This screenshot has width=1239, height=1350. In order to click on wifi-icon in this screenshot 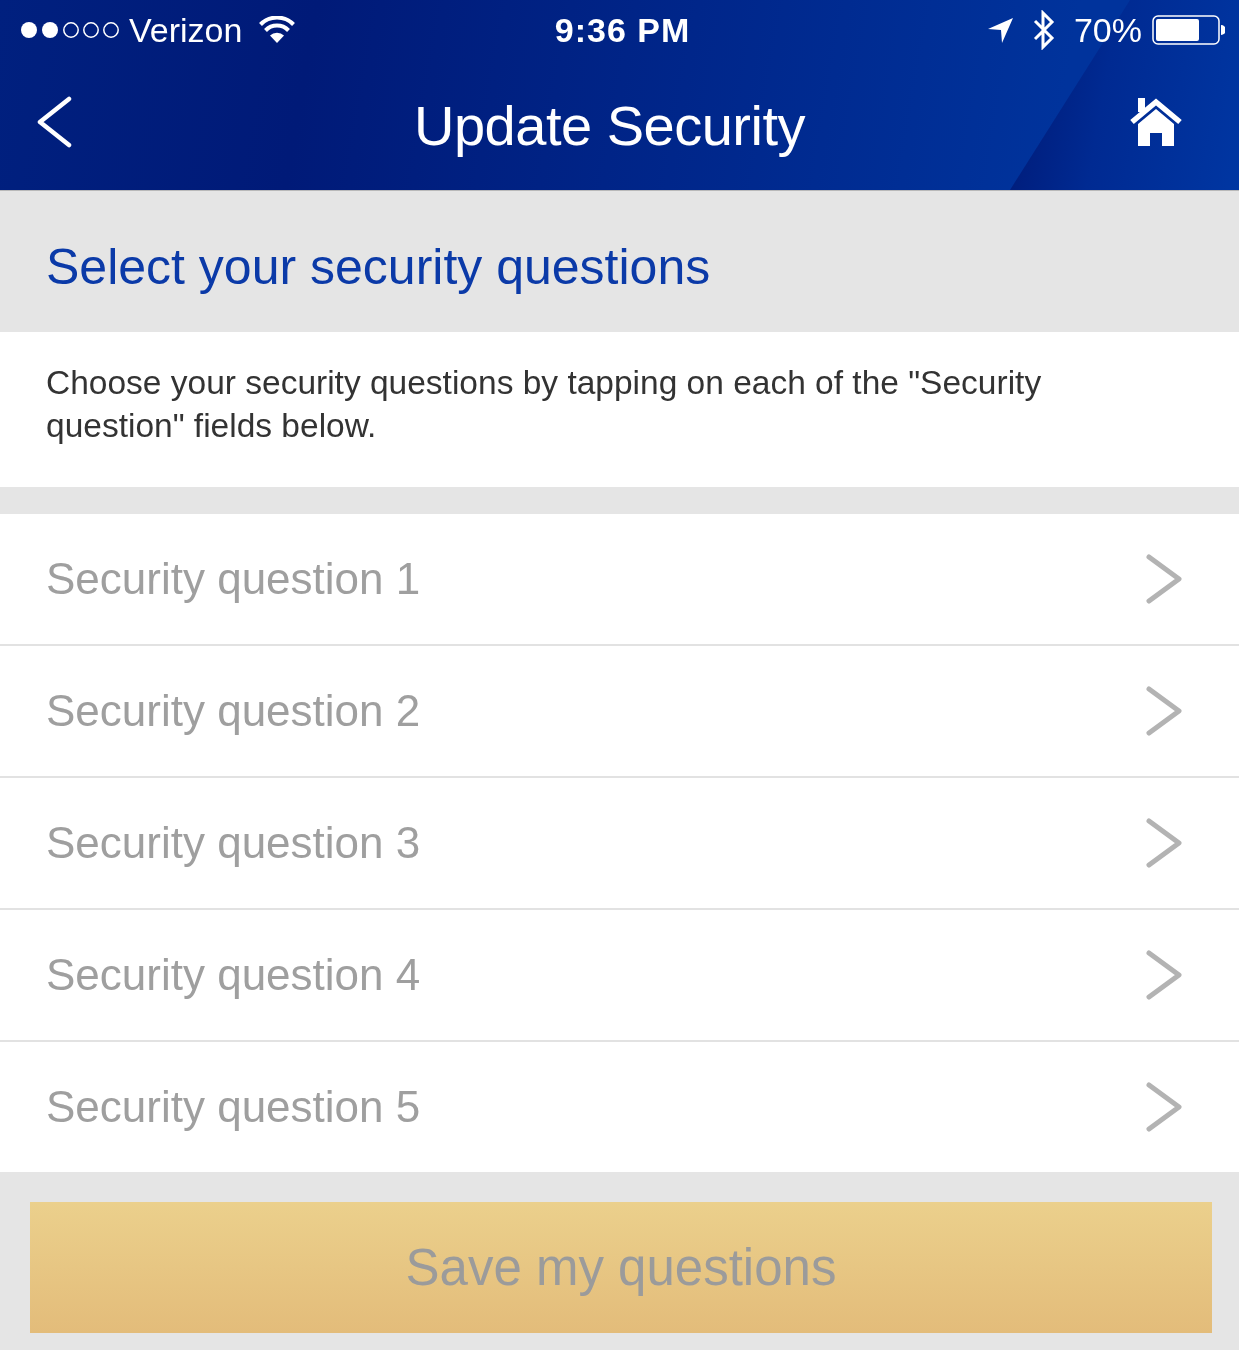, I will do `click(277, 30)`.